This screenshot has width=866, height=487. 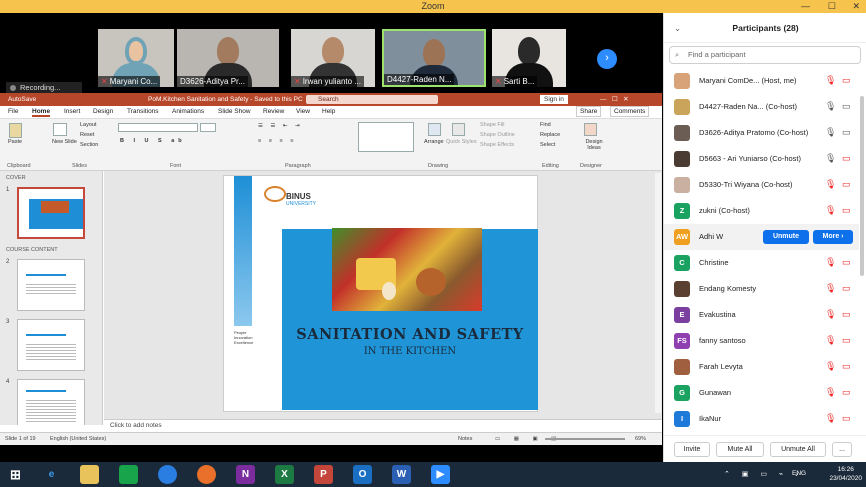 I want to click on notes-toggle: Notes, so click(x=465, y=439).